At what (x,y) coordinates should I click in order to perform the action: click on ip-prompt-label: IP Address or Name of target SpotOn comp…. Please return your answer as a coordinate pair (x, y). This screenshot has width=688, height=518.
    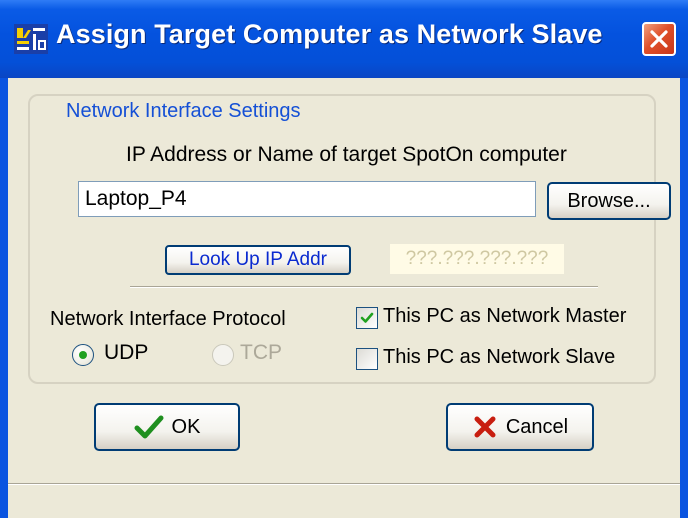
    Looking at the image, I should click on (346, 154).